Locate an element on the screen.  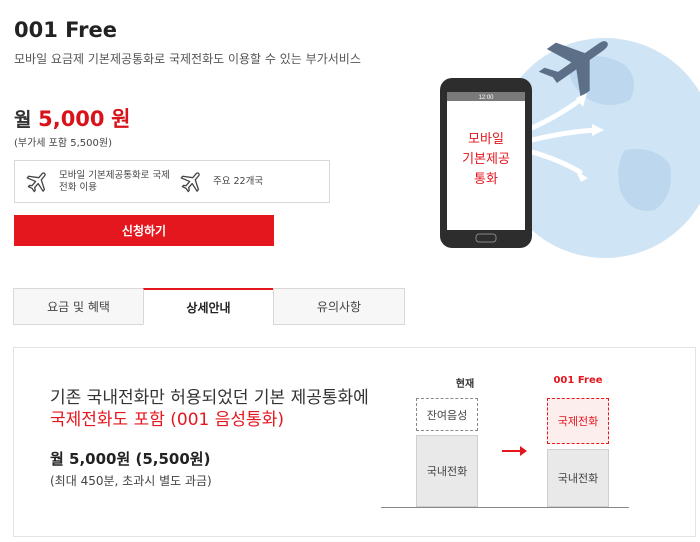
compare-domestic-new: 국내전화 is located at coordinates (578, 478).